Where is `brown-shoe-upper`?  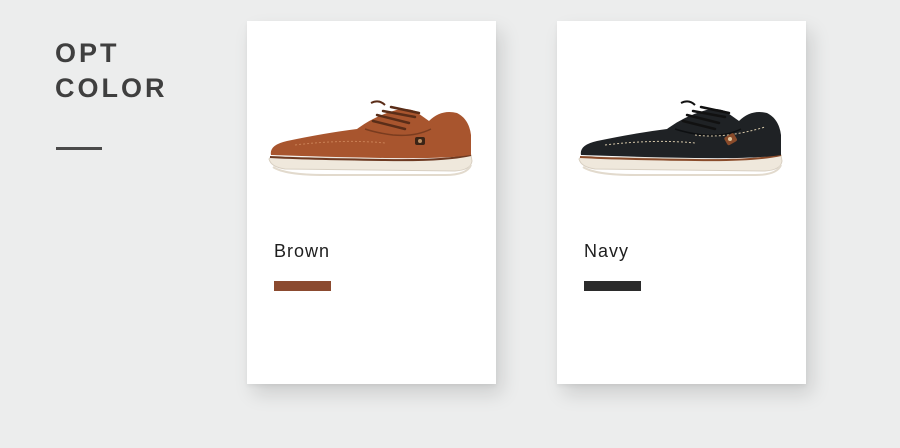
brown-shoe-upper is located at coordinates (370, 134).